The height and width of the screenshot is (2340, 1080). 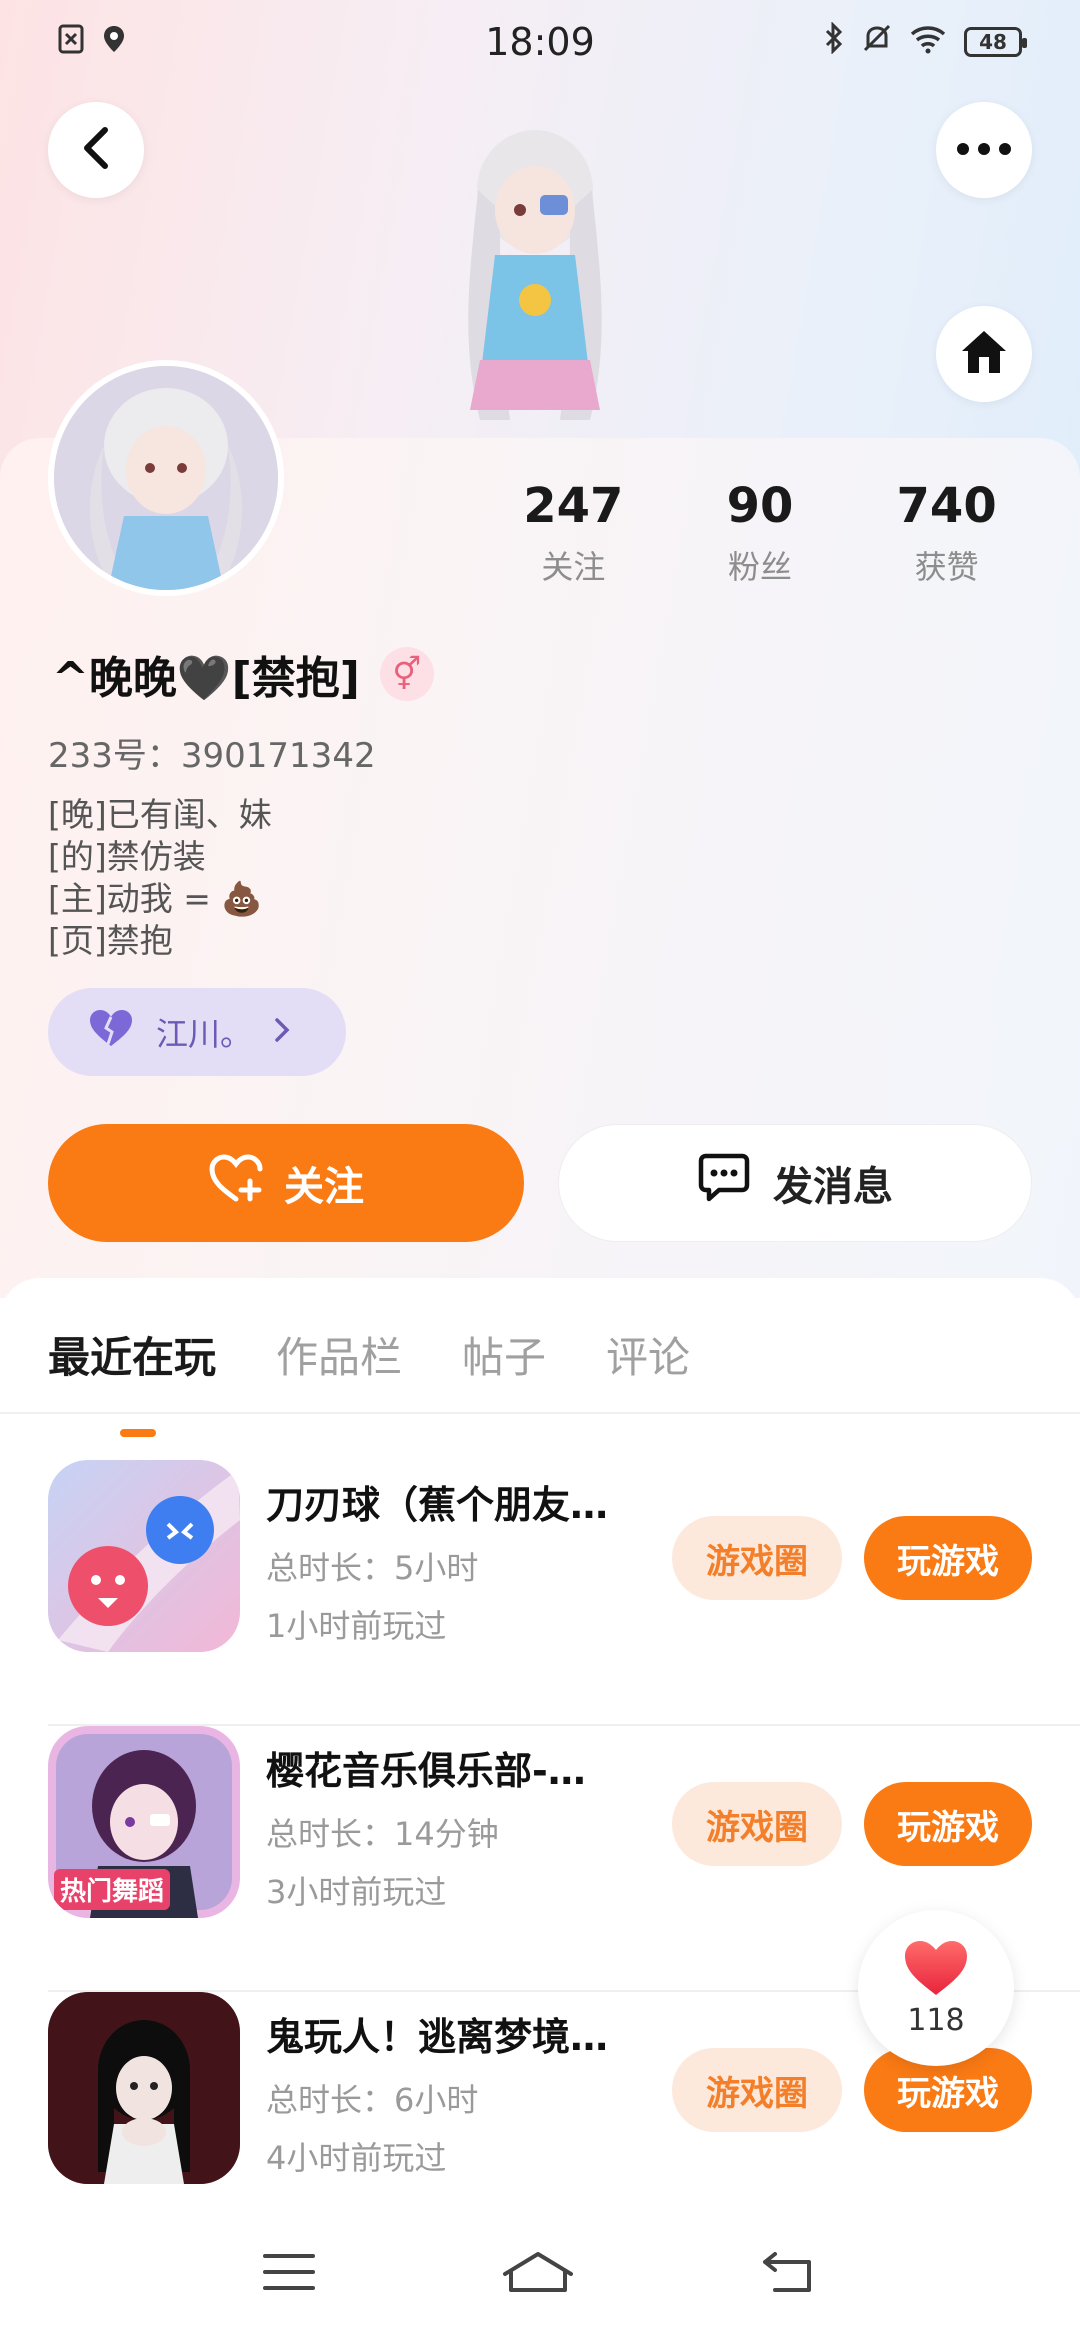 I want to click on chevron-right-icon, so click(x=282, y=1032).